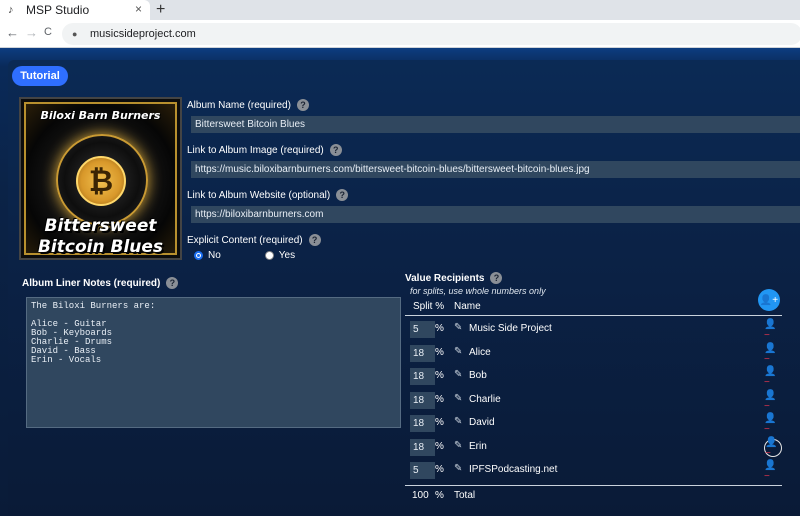  Describe the element at coordinates (198, 255) in the screenshot. I see `explicit-no-radio` at that location.